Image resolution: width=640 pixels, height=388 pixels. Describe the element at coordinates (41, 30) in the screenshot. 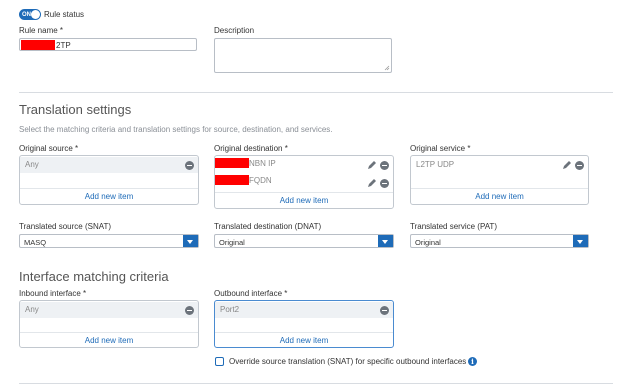

I see `rule-name-label: Rule name *` at that location.